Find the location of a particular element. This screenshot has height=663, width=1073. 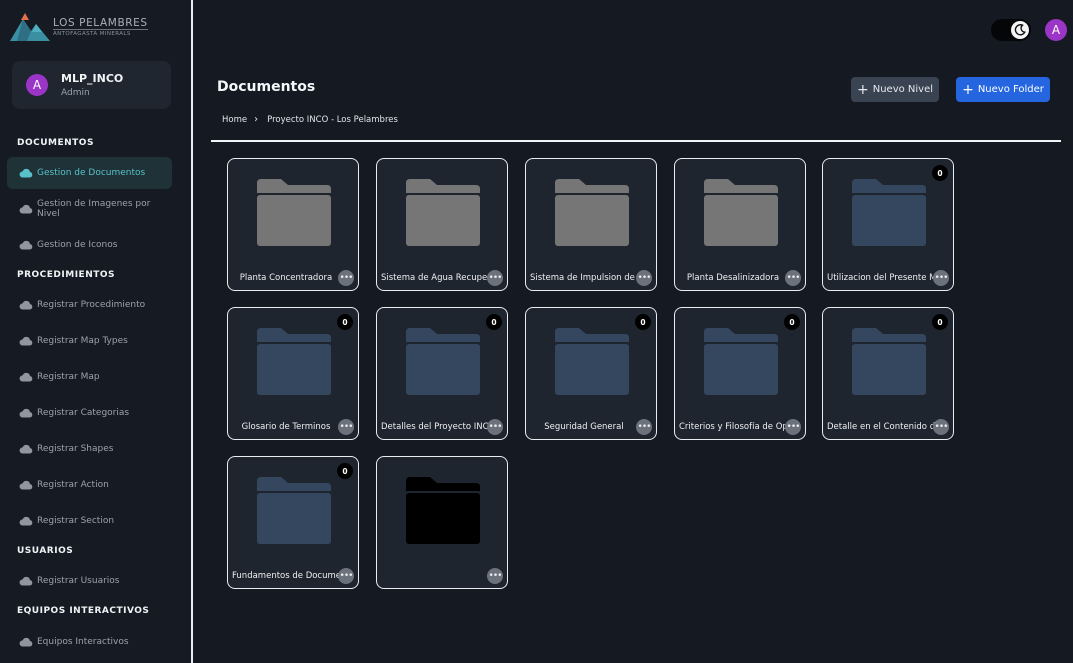

sidebar-item-label: Registrar Procedimiento is located at coordinates (91, 305).